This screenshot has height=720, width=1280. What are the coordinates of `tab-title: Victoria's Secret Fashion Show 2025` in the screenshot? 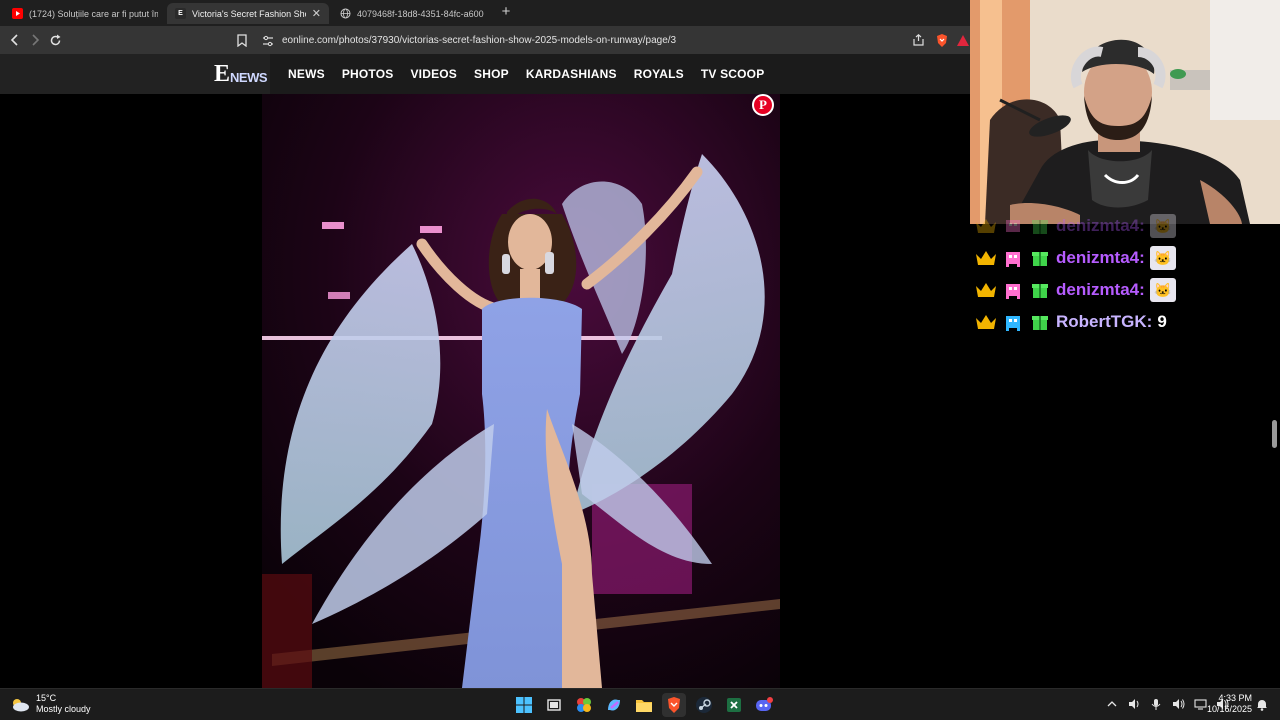 It's located at (249, 13).